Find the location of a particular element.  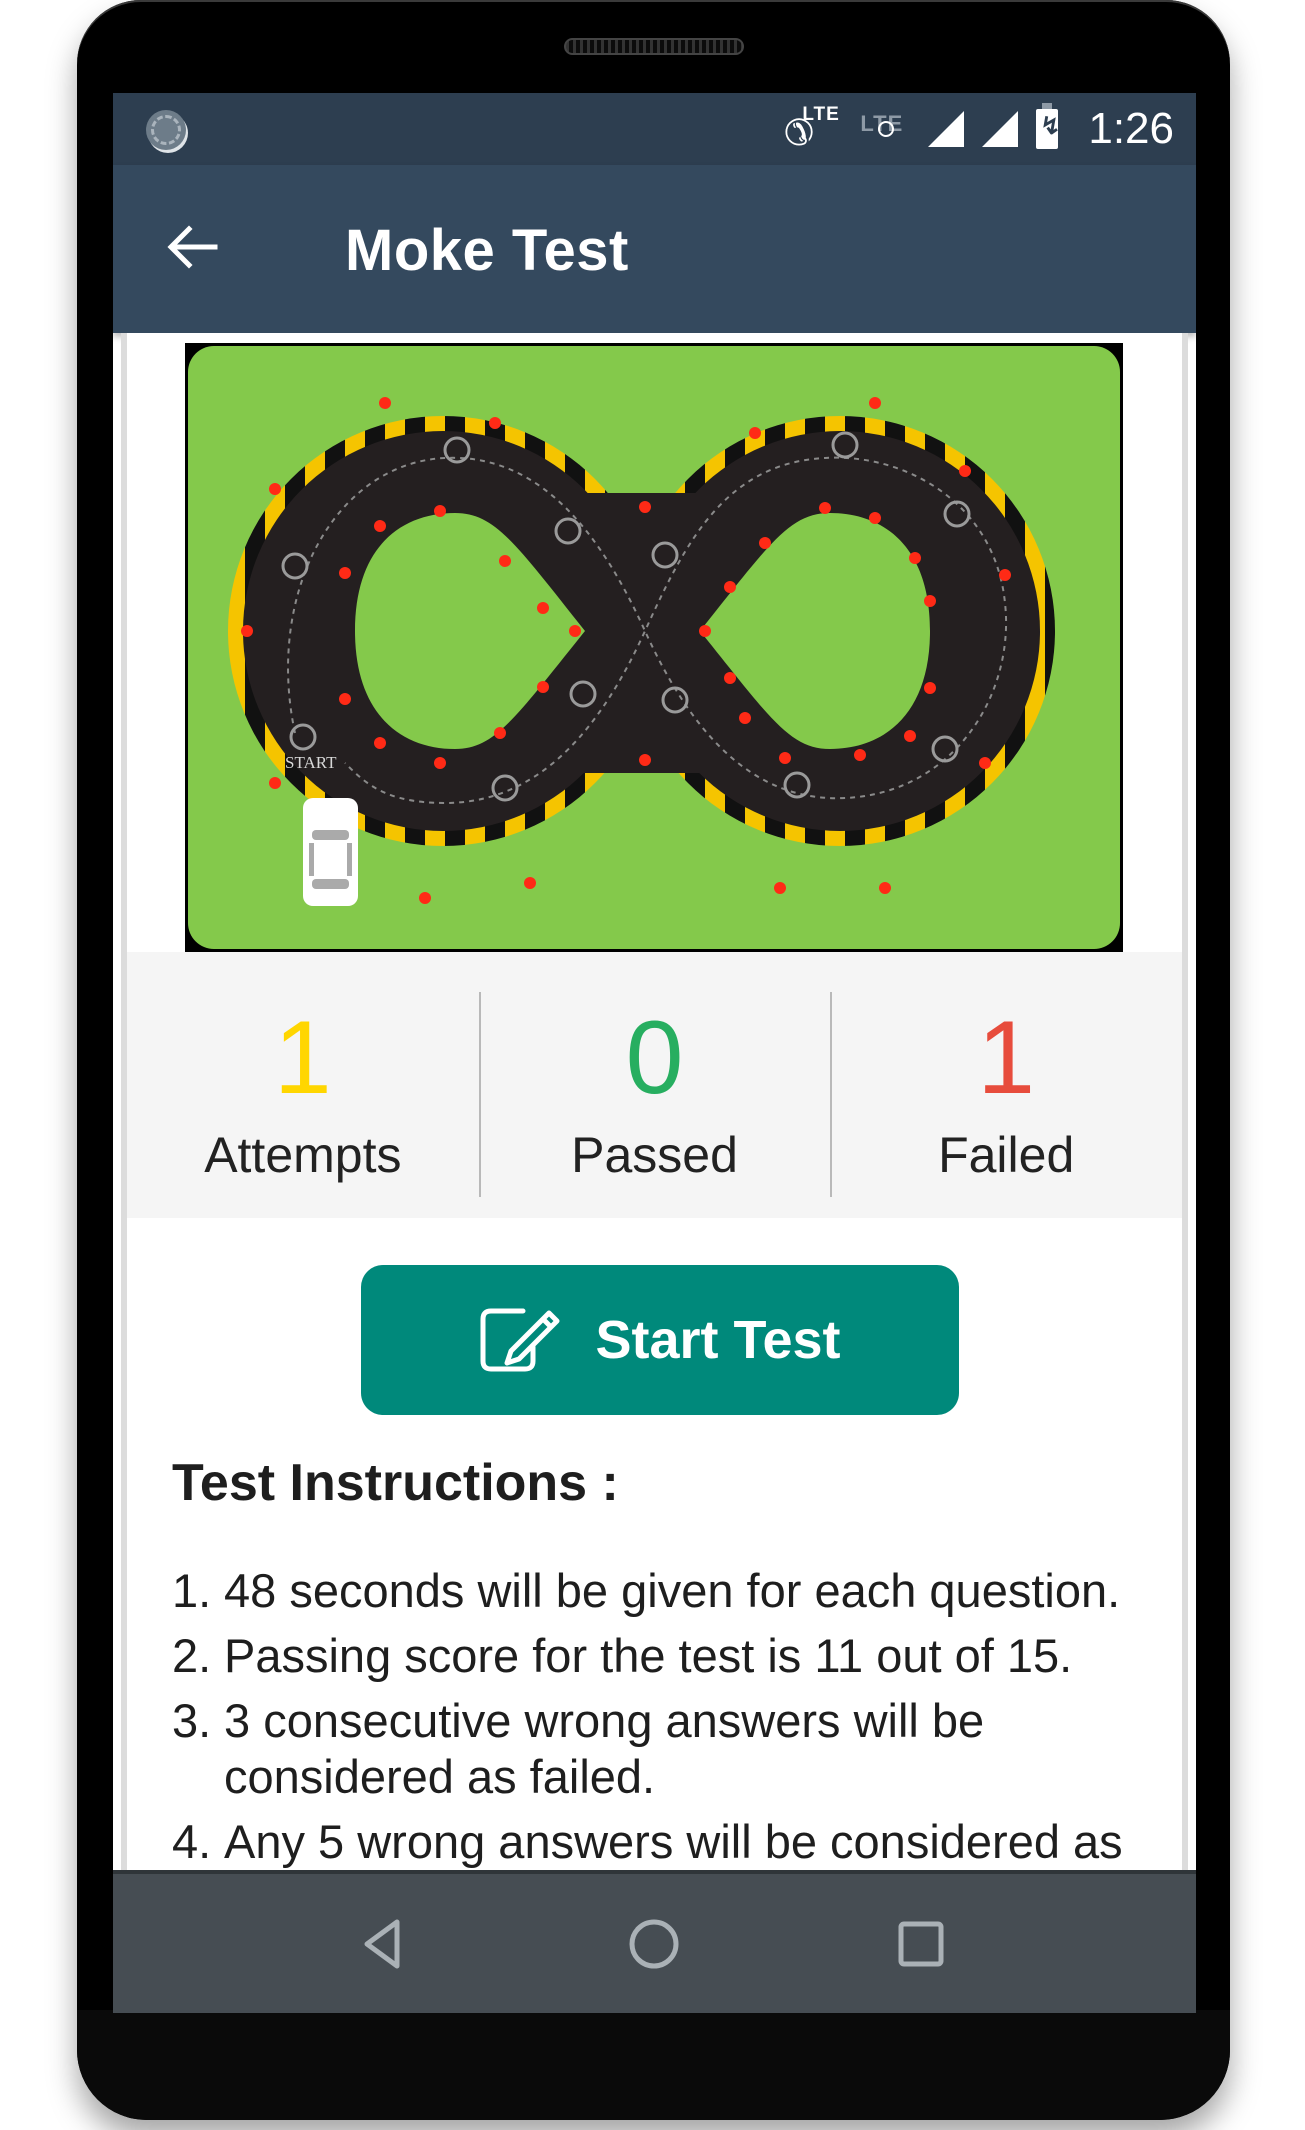

call-lte-label: LTE is located at coordinates (821, 114).